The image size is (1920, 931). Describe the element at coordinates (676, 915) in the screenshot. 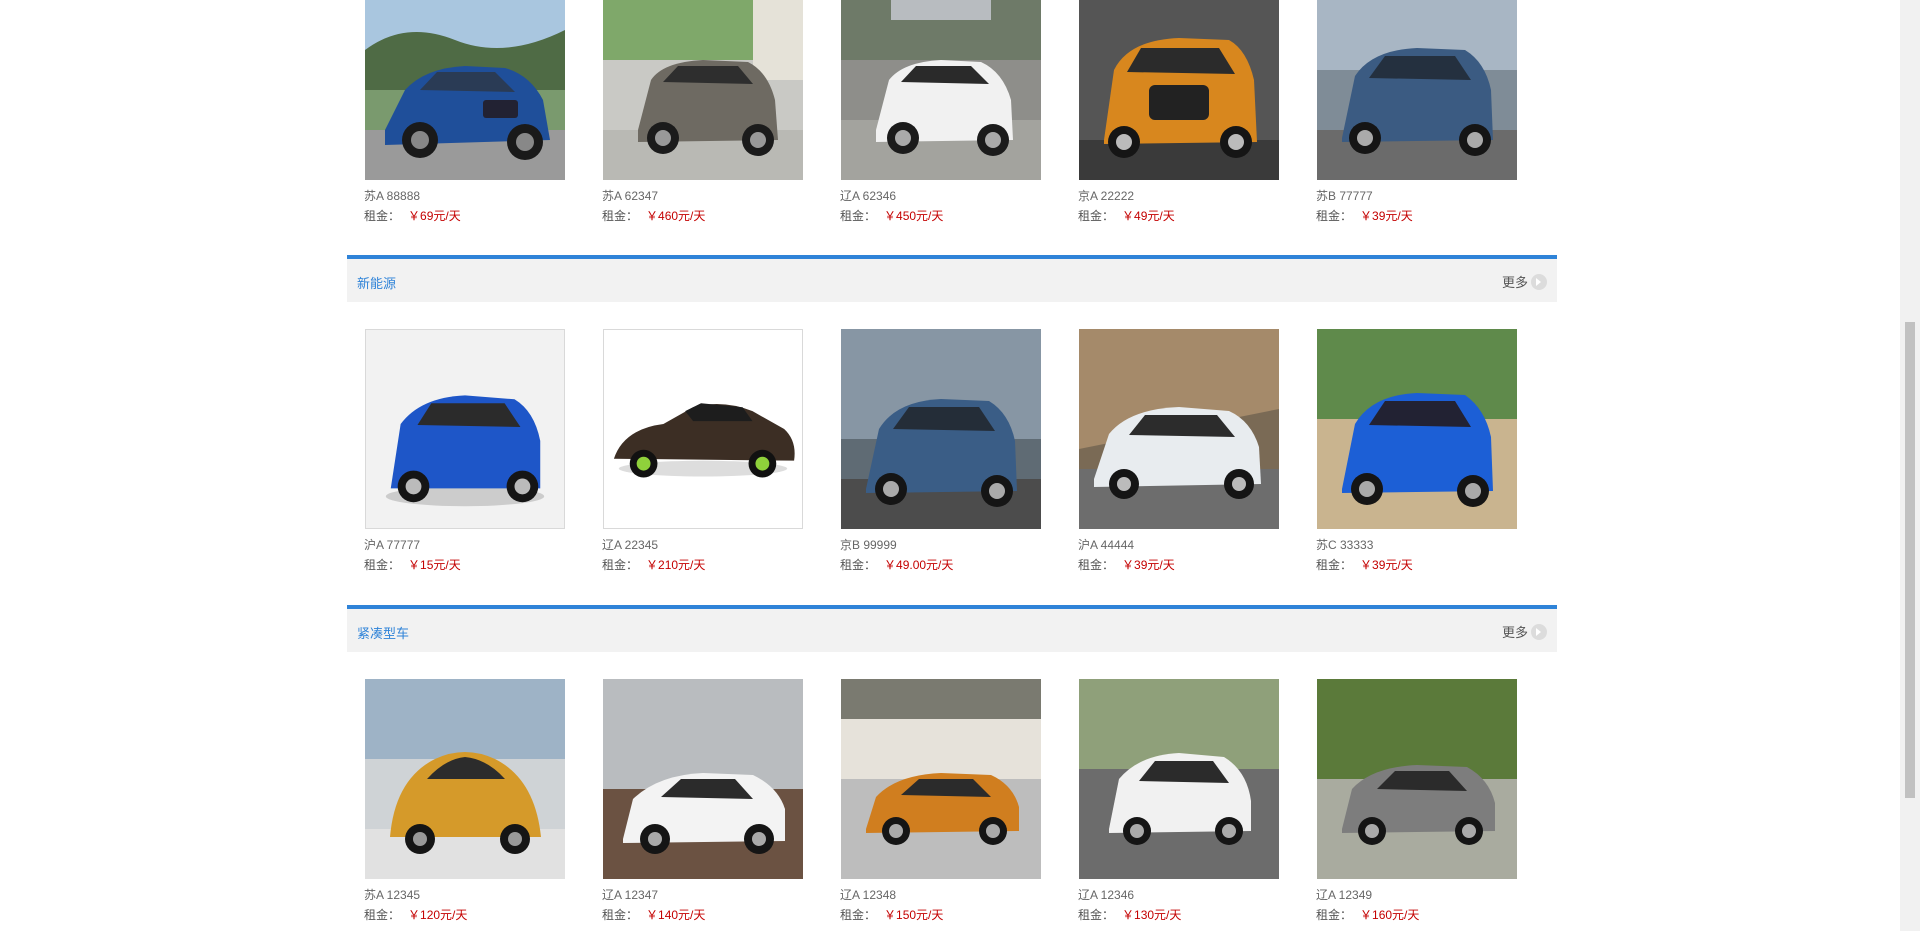

I see `rent-price: ￥140元/天` at that location.